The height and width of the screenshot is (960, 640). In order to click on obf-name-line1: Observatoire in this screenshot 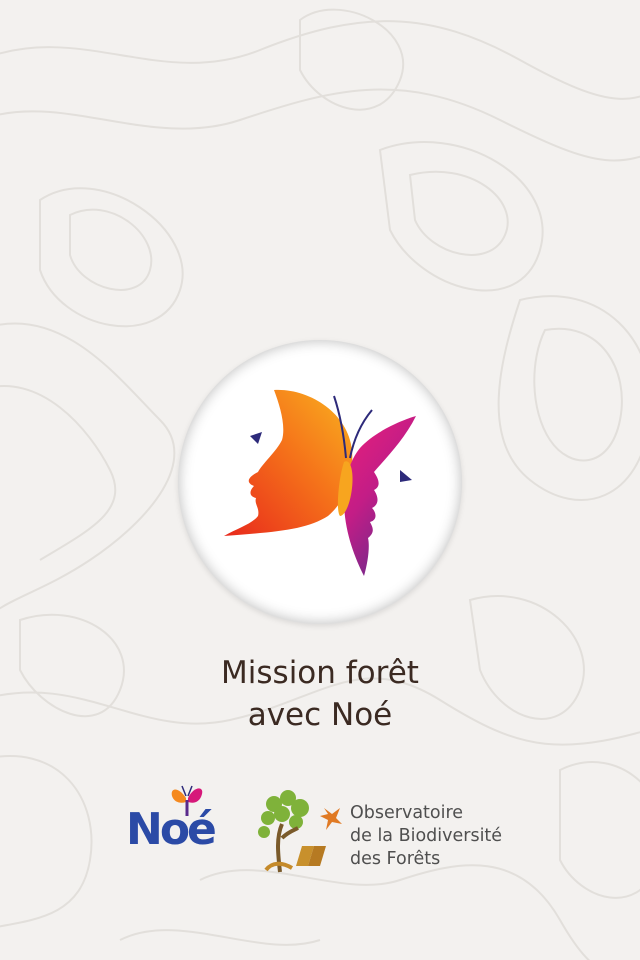, I will do `click(407, 813)`.